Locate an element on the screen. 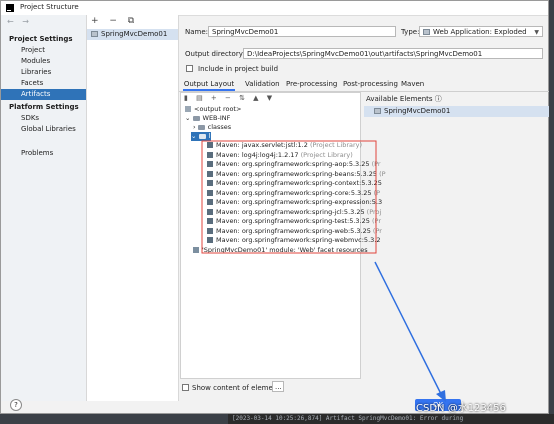  library-name: Maven: javax.servlet:jstl:1.2 is located at coordinates (262, 145).